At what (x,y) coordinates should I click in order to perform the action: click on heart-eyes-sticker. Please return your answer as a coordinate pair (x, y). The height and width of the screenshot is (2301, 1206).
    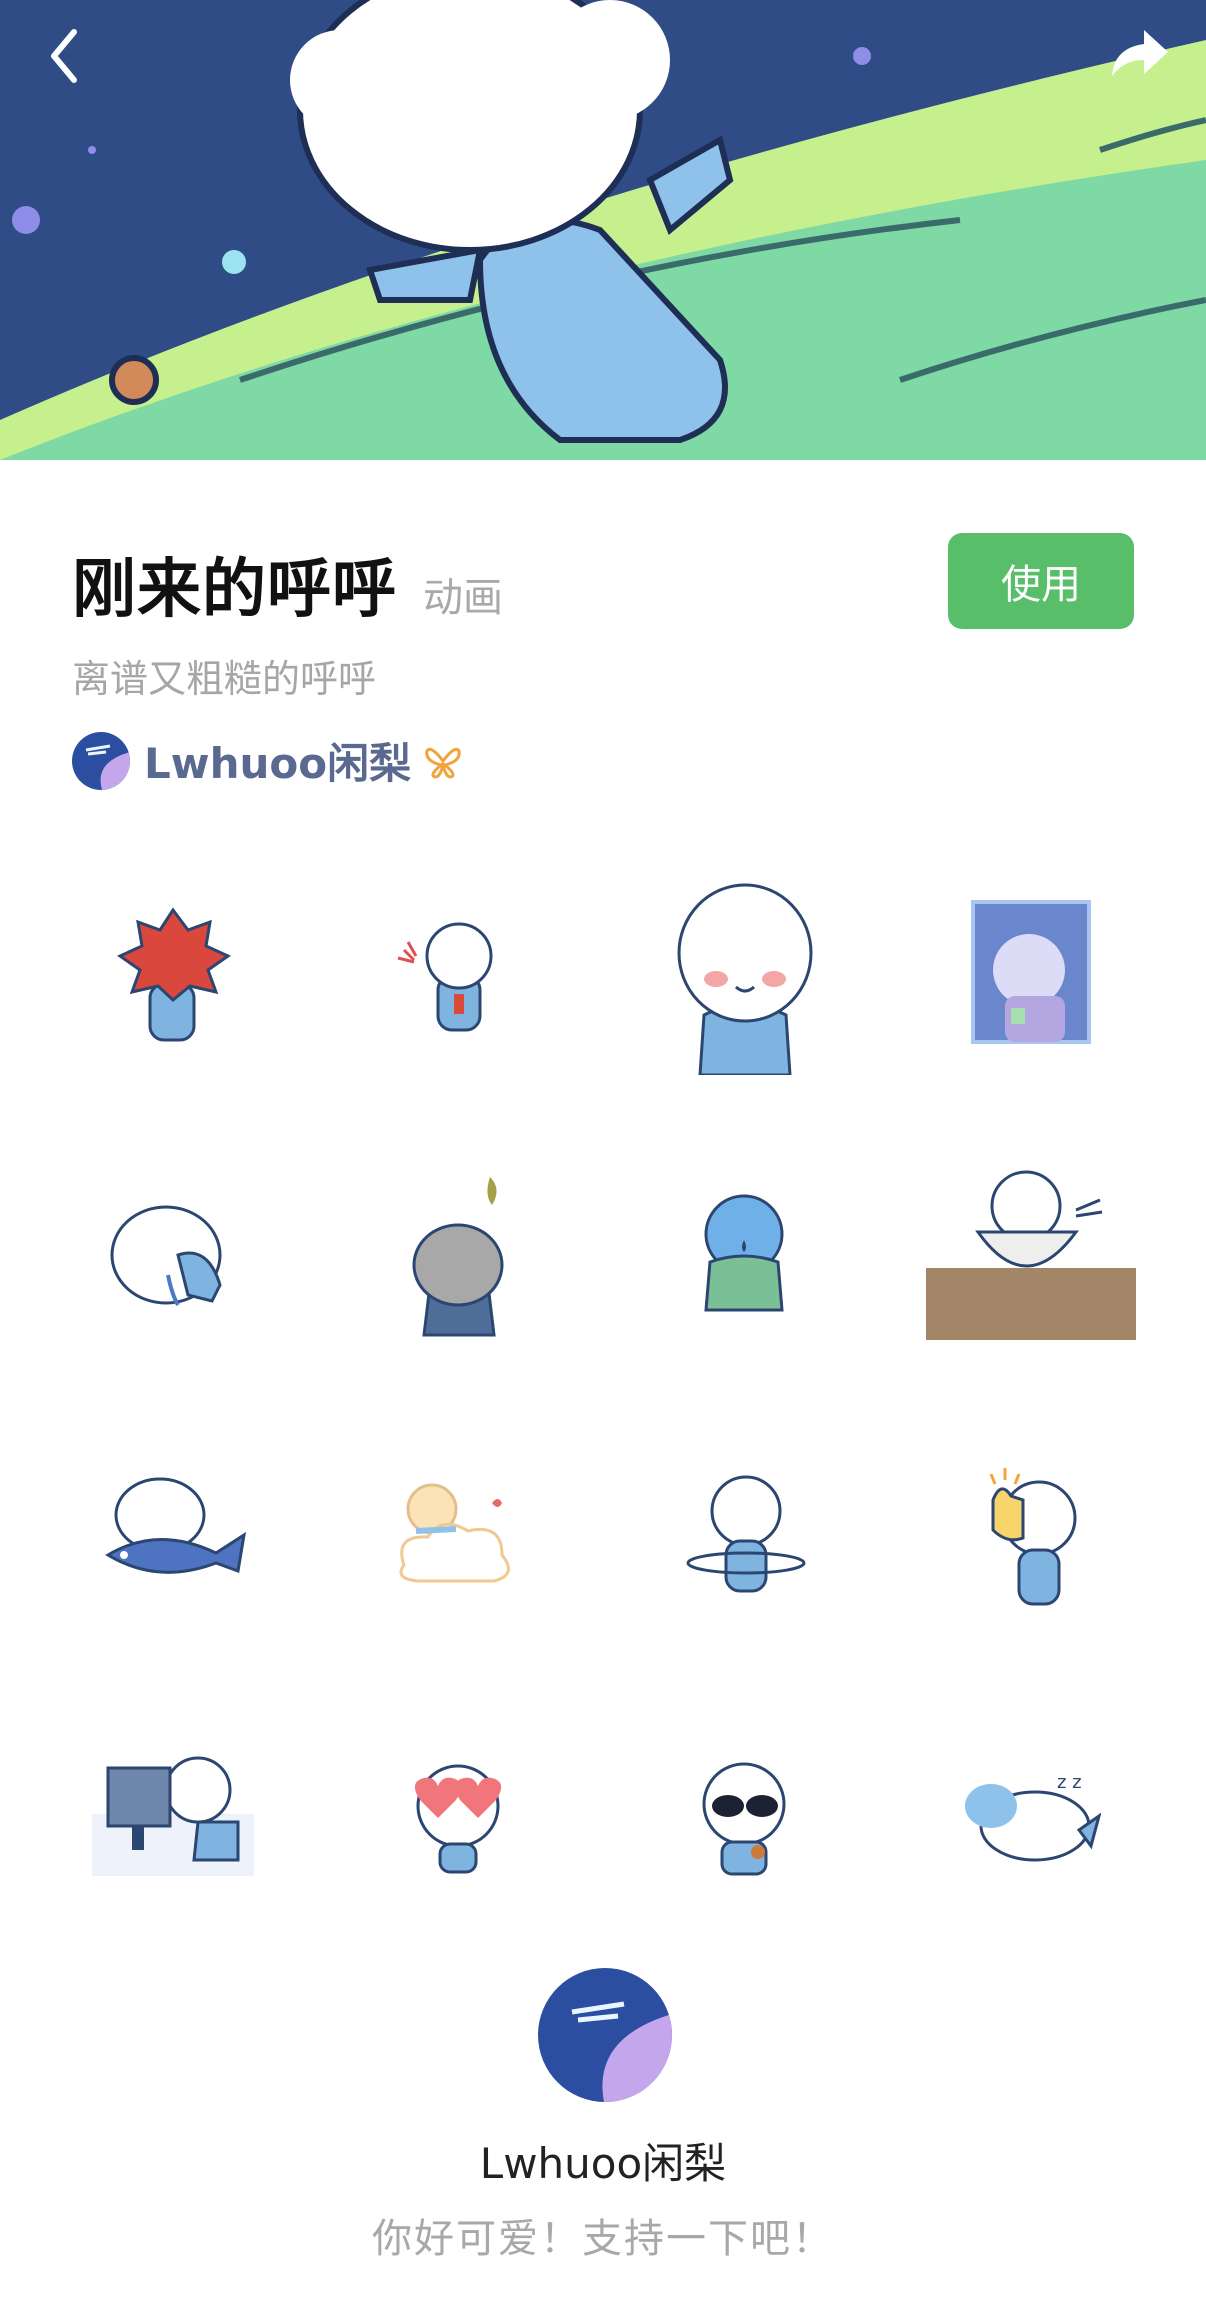
    Looking at the image, I should click on (458, 1819).